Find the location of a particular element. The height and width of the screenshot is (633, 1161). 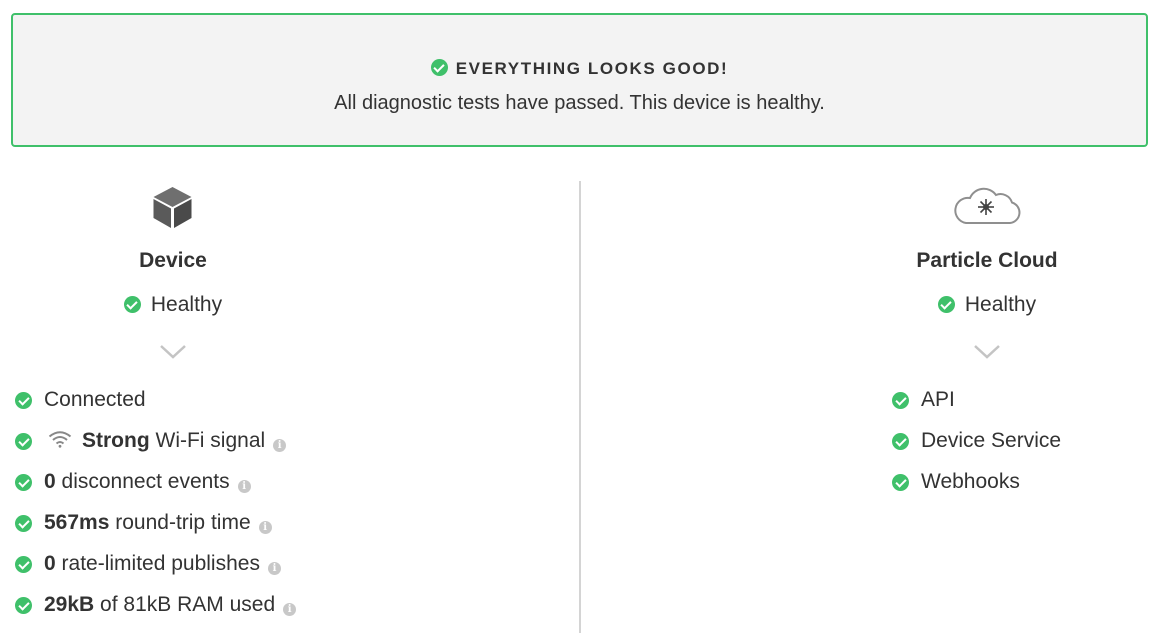

device-status-label: Healthy is located at coordinates (186, 304).